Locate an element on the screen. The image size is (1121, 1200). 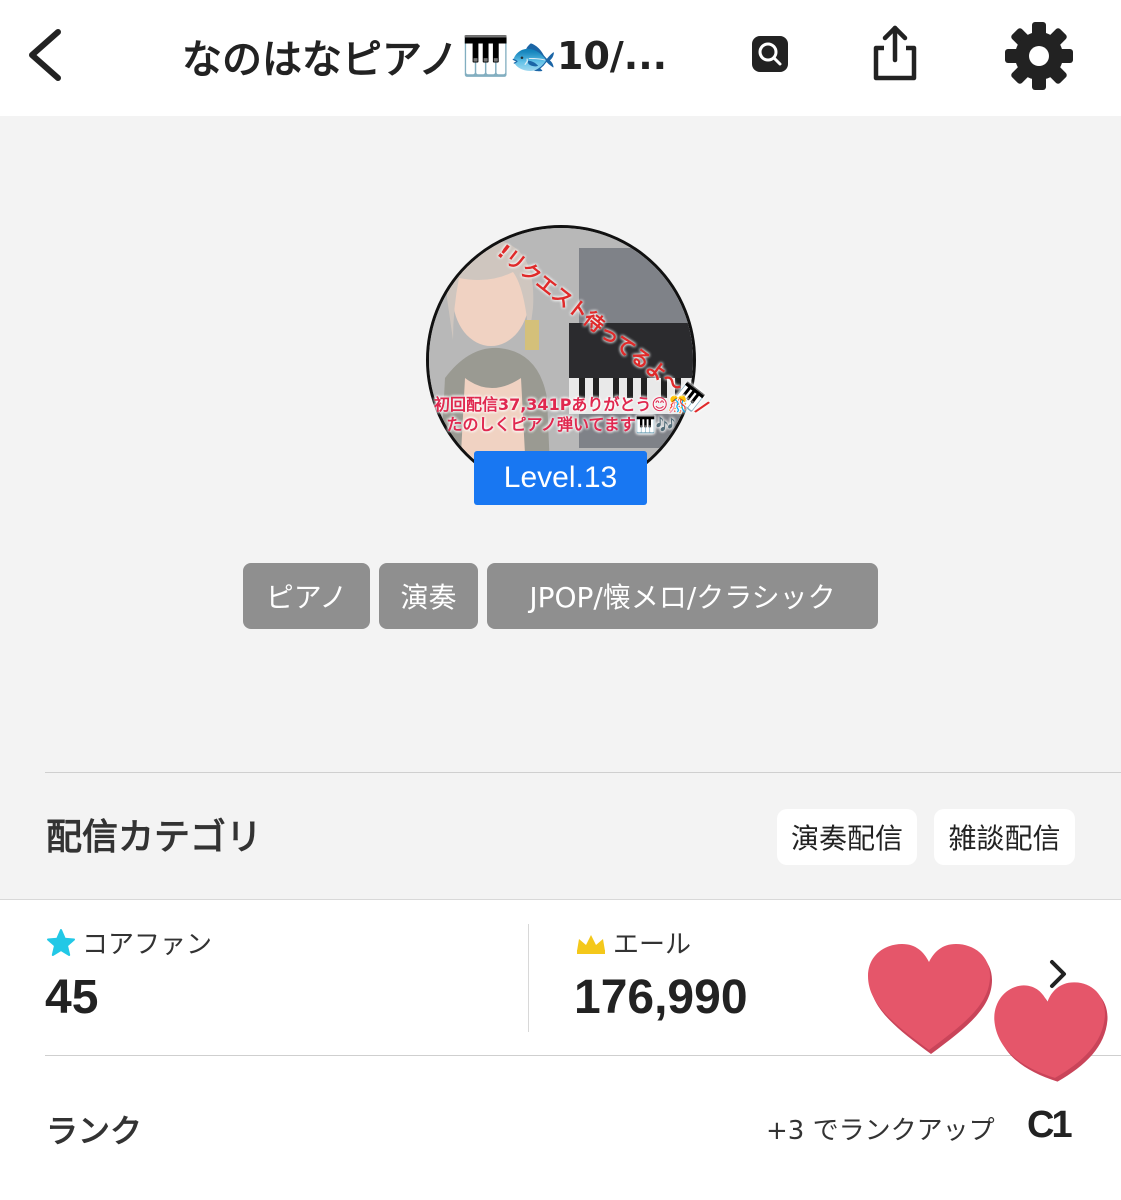
category-chip-chat: 雑談配信 is located at coordinates (1004, 837).